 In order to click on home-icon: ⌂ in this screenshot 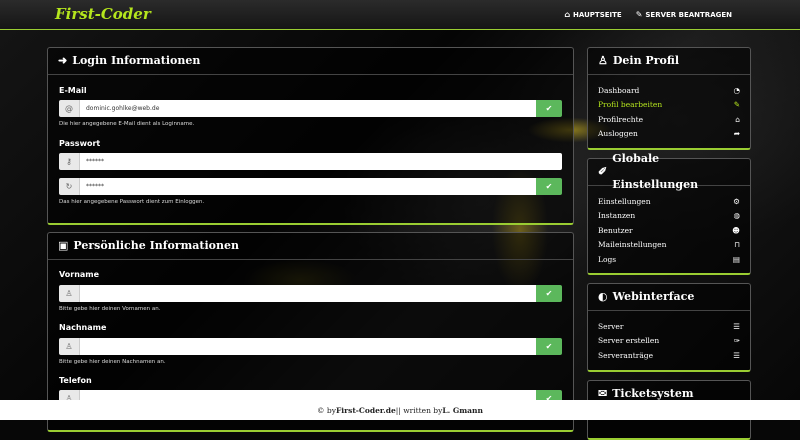, I will do `click(567, 14)`.